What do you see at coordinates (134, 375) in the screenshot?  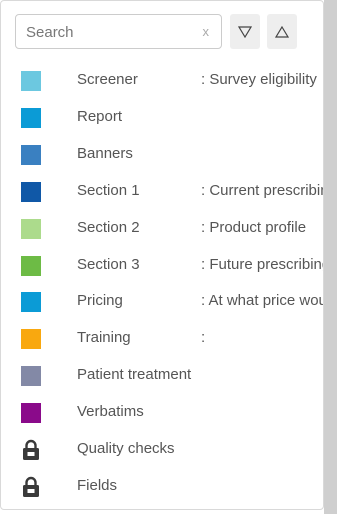 I see `item-label: Patient treatment` at bounding box center [134, 375].